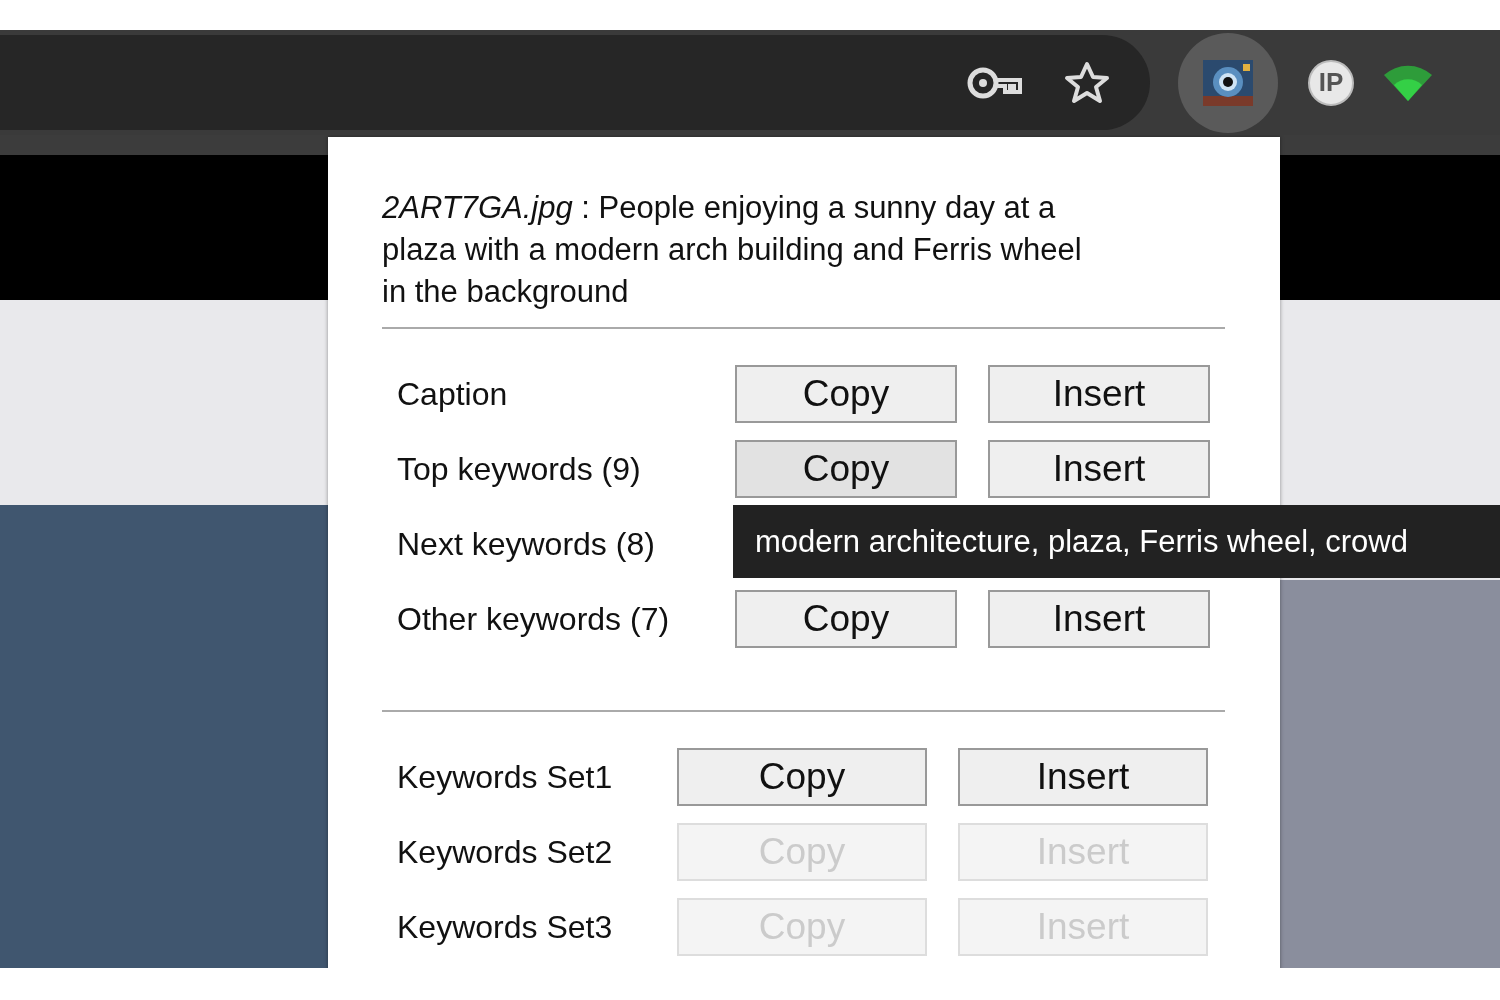 The image size is (1500, 1000). I want to click on wifi-icon, so click(1408, 82).